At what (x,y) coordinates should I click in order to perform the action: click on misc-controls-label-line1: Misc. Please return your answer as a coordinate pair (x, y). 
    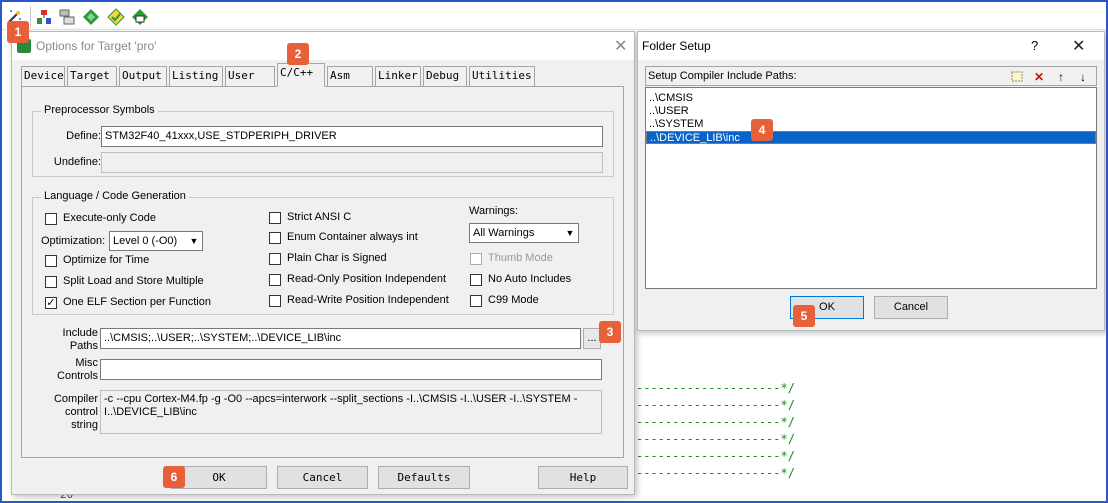
    Looking at the image, I should click on (86, 363).